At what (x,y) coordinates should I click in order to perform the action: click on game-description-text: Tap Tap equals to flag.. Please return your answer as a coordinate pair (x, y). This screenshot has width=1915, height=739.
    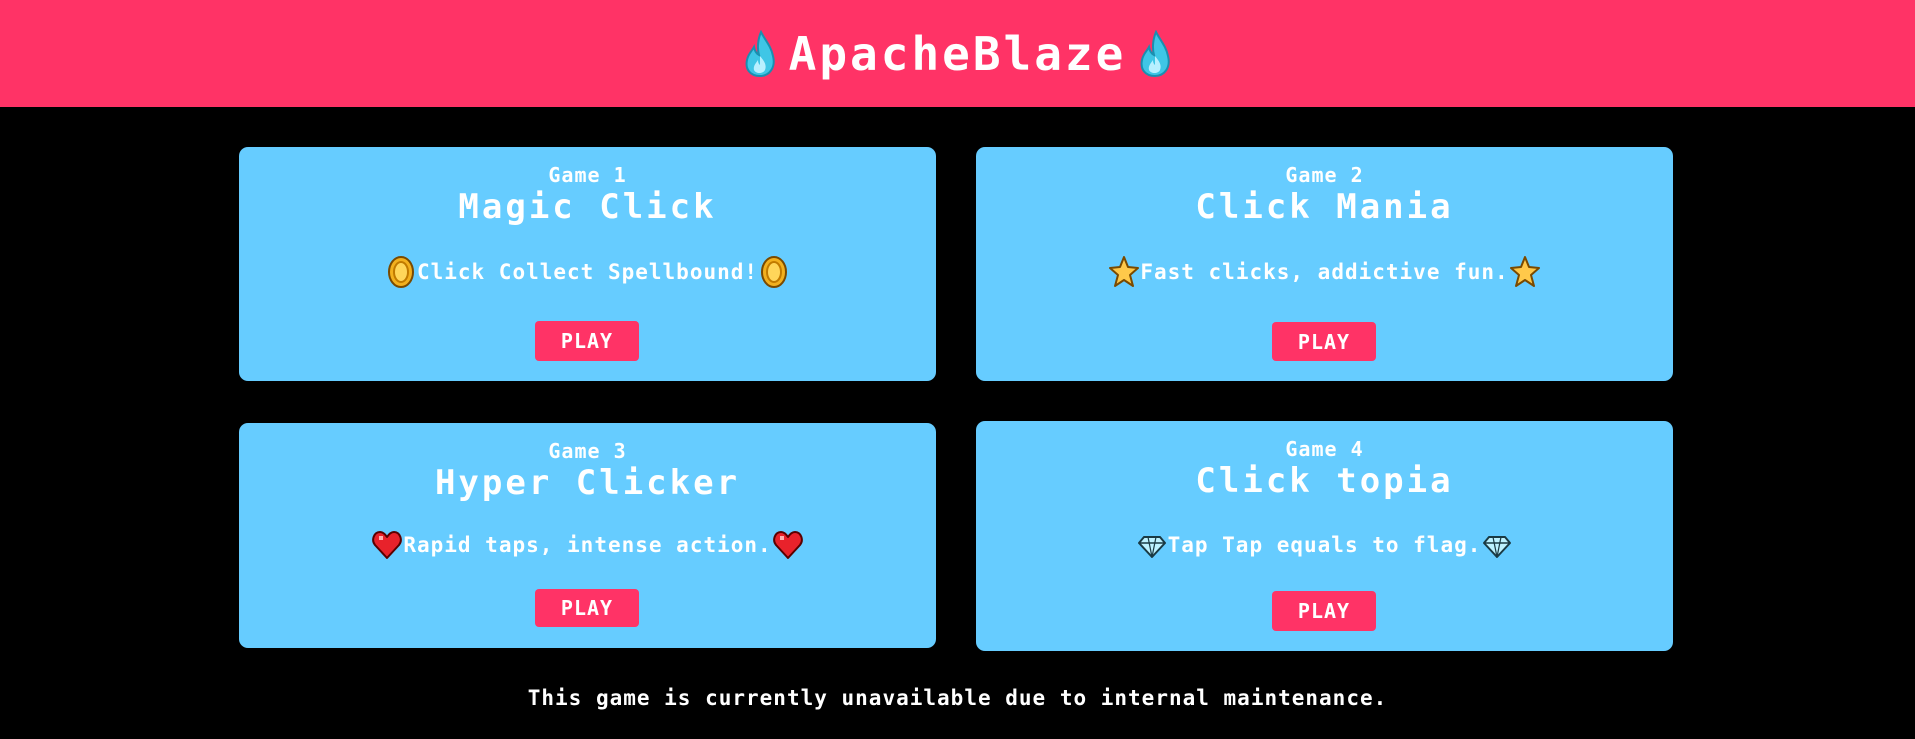
    Looking at the image, I should click on (1324, 545).